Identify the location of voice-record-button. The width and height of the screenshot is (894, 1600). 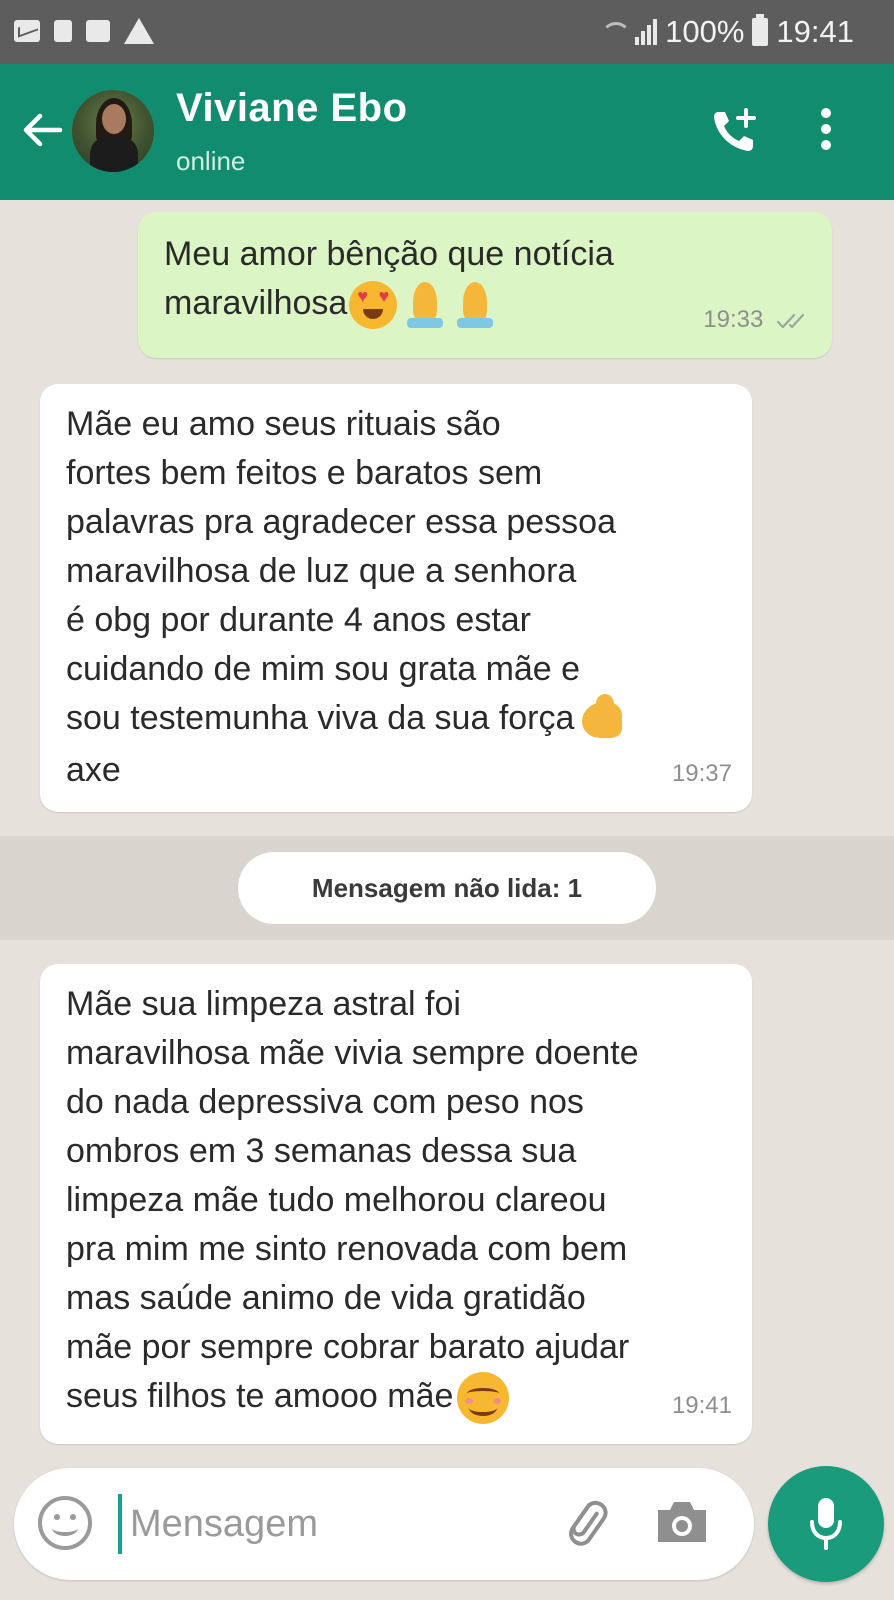
(826, 1524).